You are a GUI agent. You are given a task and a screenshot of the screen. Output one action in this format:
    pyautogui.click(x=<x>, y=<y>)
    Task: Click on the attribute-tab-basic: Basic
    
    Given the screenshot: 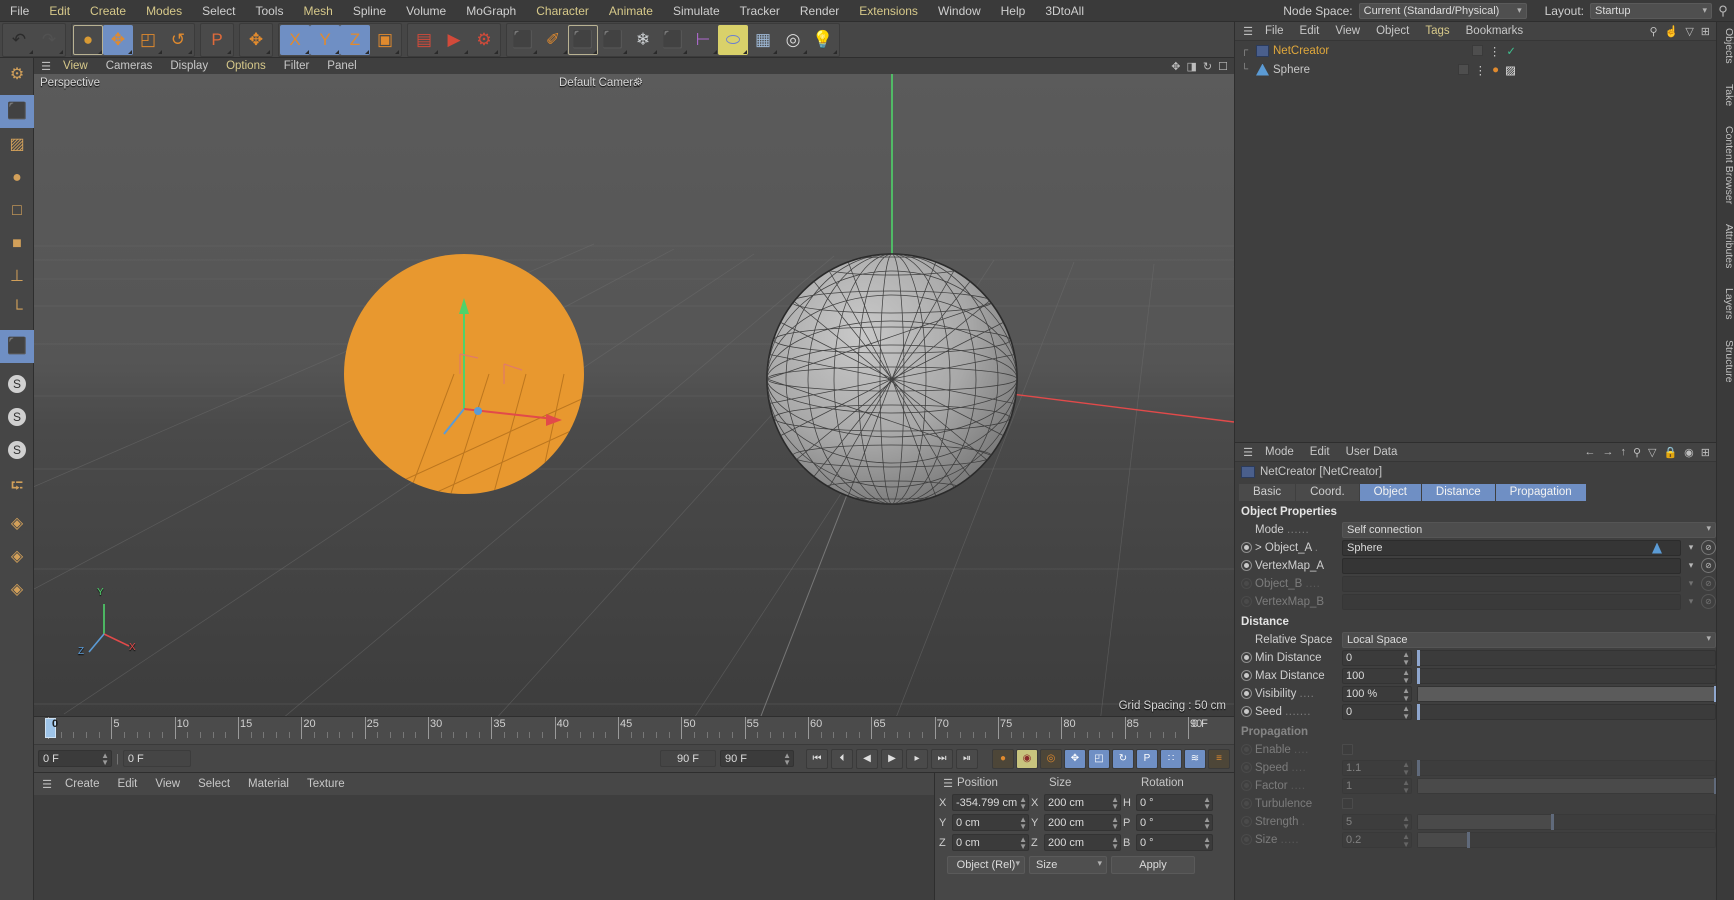 What is the action you would take?
    pyautogui.click(x=1267, y=492)
    